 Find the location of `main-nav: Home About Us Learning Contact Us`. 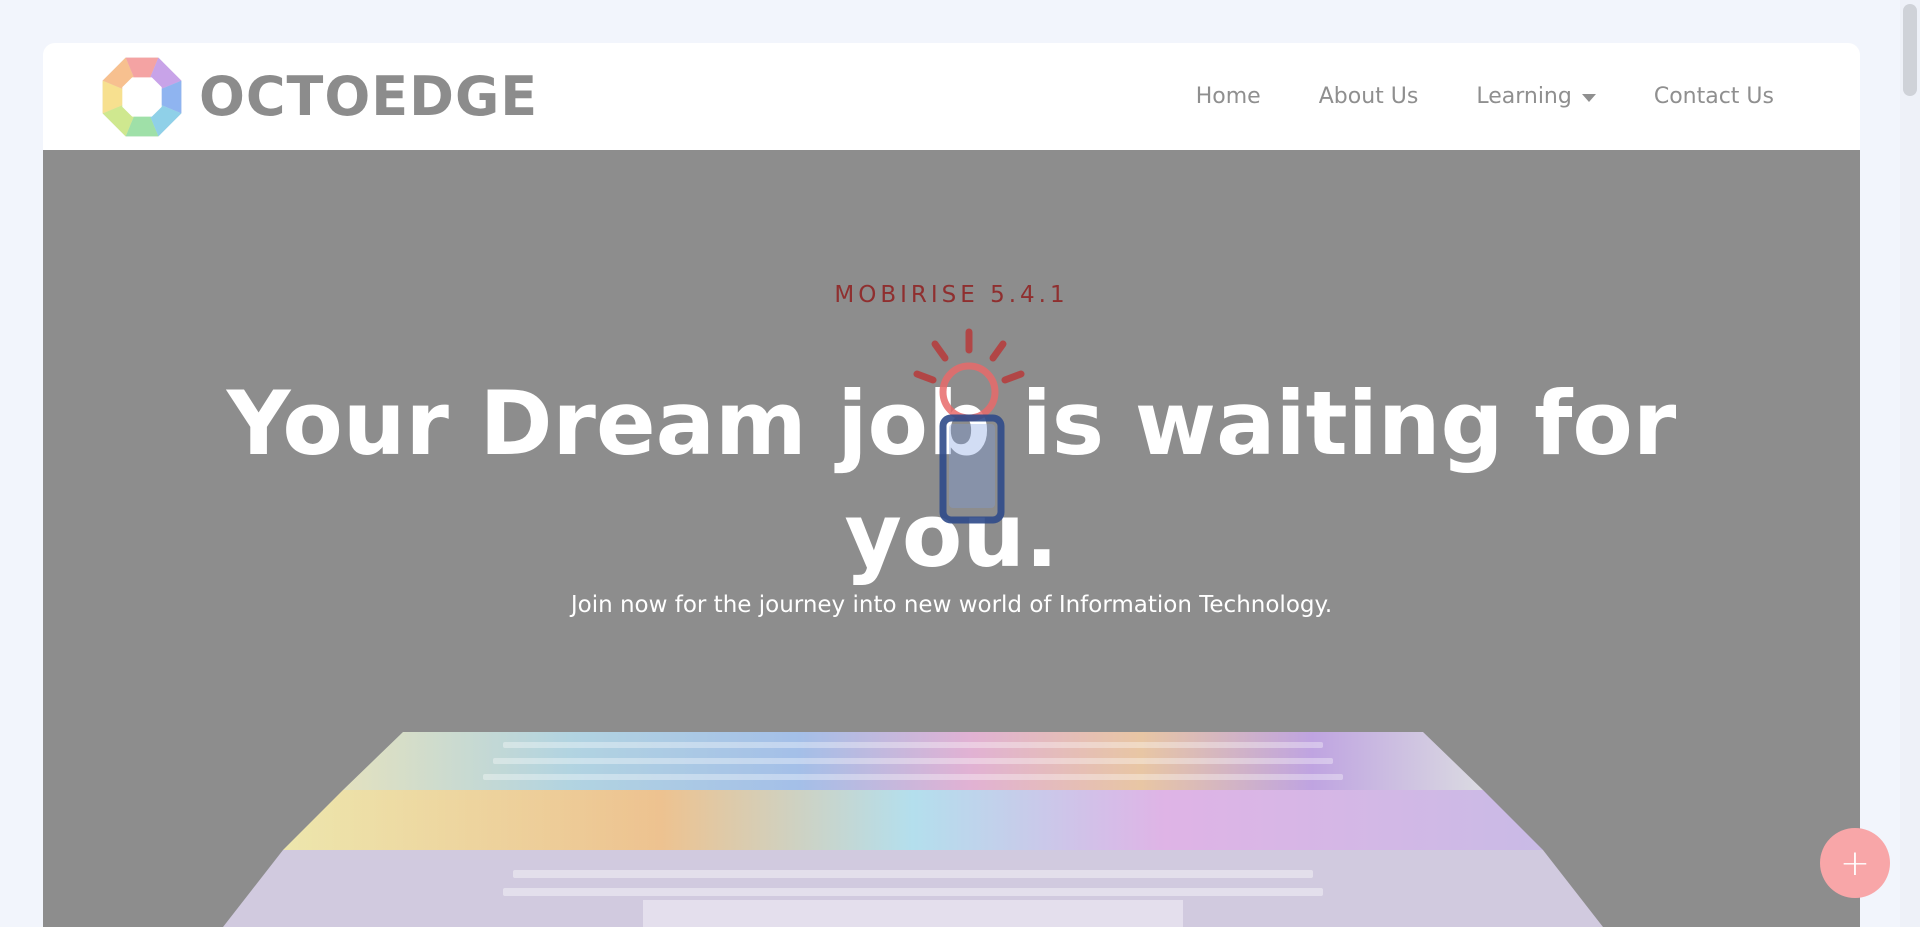

main-nav: Home About Us Learning Contact Us is located at coordinates (1485, 96).